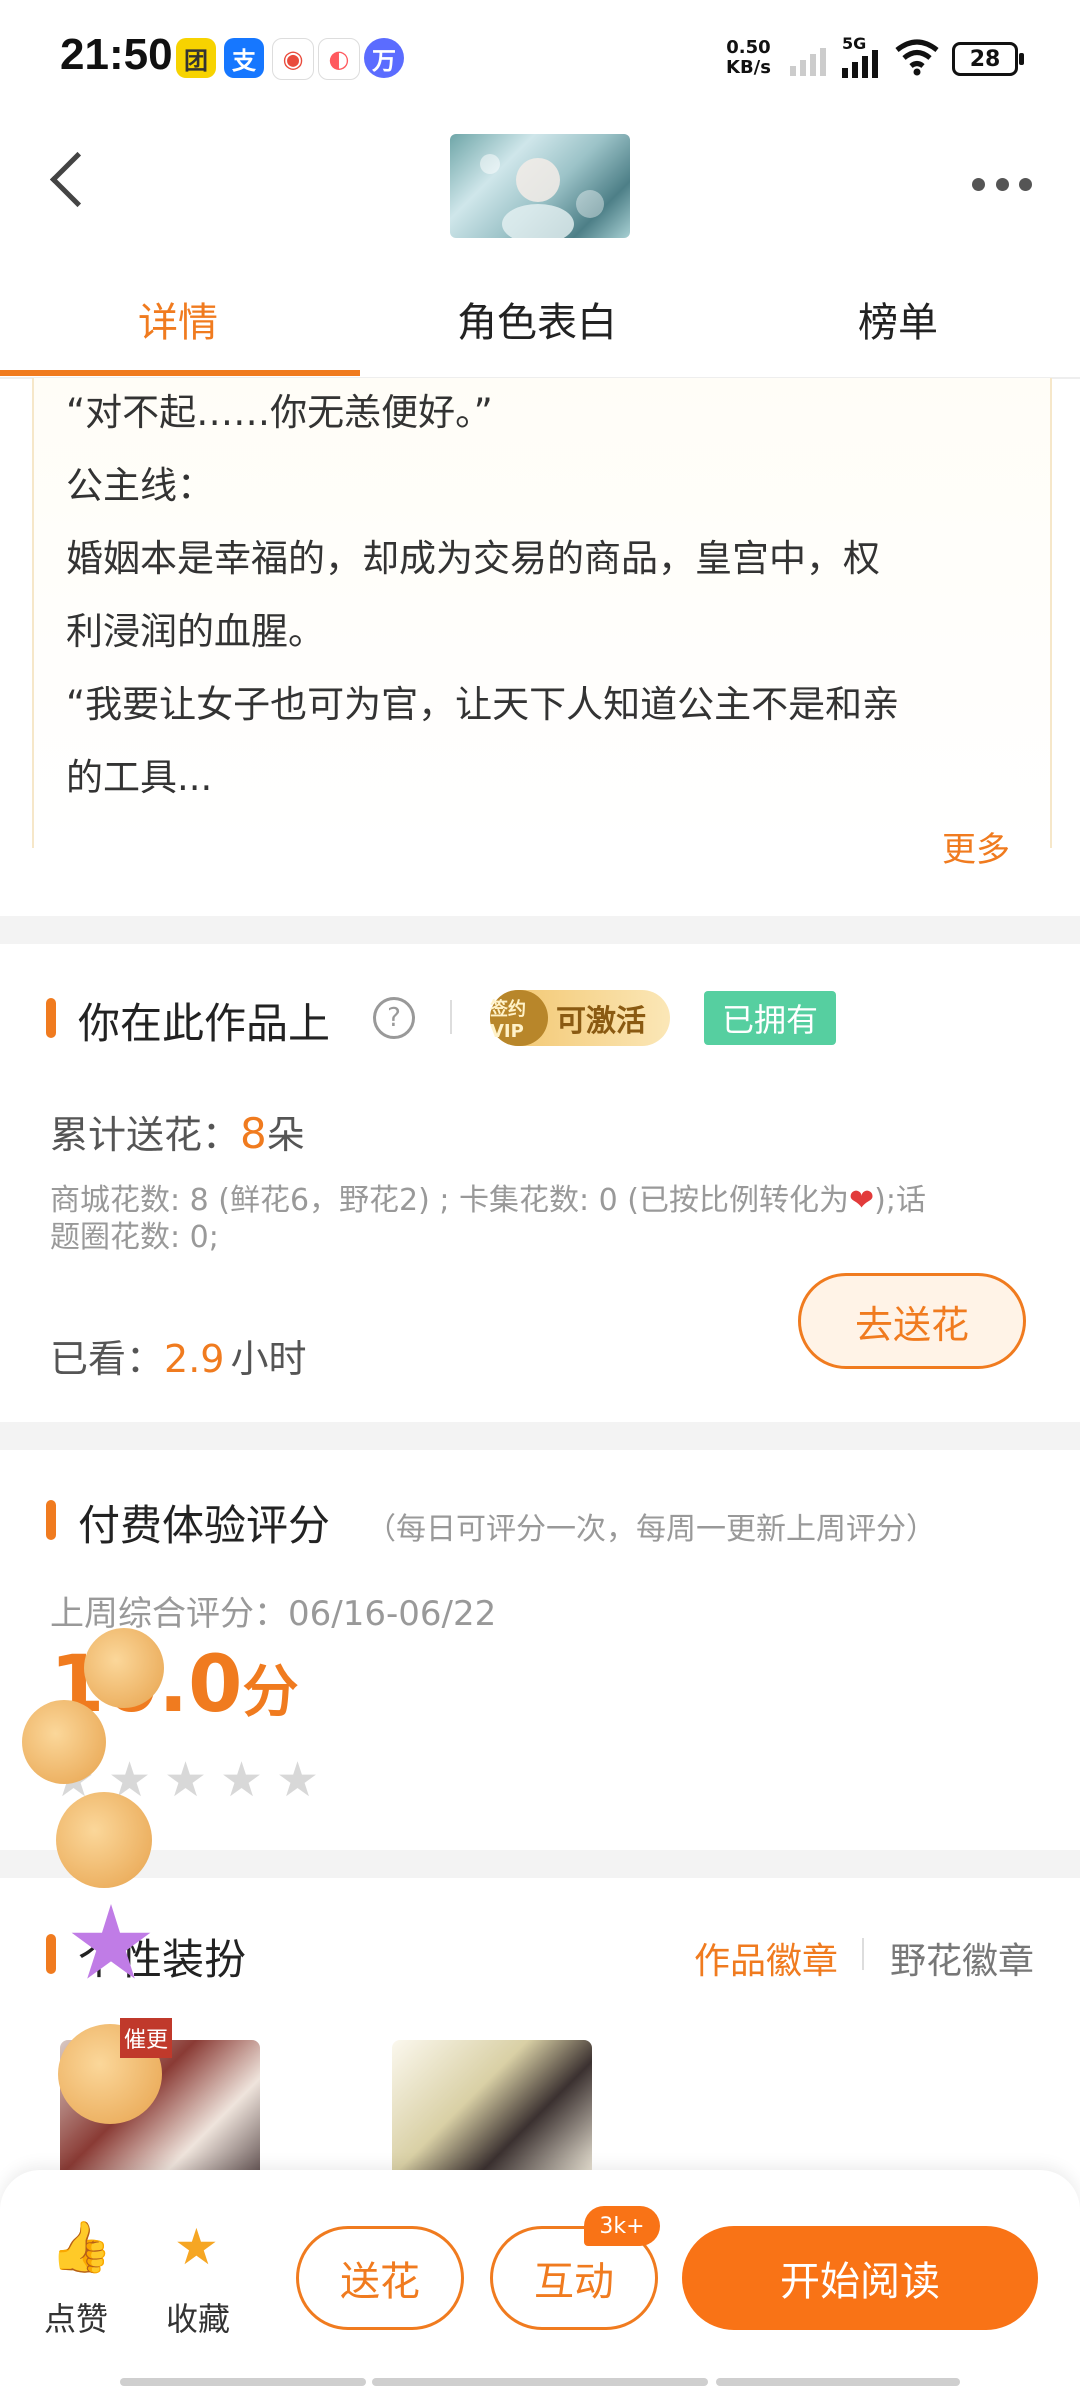 The height and width of the screenshot is (2388, 1080). Describe the element at coordinates (380, 2278) in the screenshot. I see `send-flower-button: 送花` at that location.